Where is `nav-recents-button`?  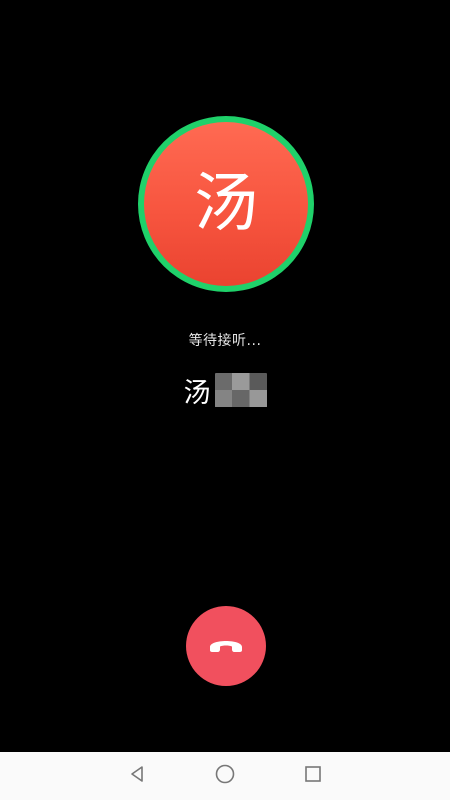 nav-recents-button is located at coordinates (313, 776).